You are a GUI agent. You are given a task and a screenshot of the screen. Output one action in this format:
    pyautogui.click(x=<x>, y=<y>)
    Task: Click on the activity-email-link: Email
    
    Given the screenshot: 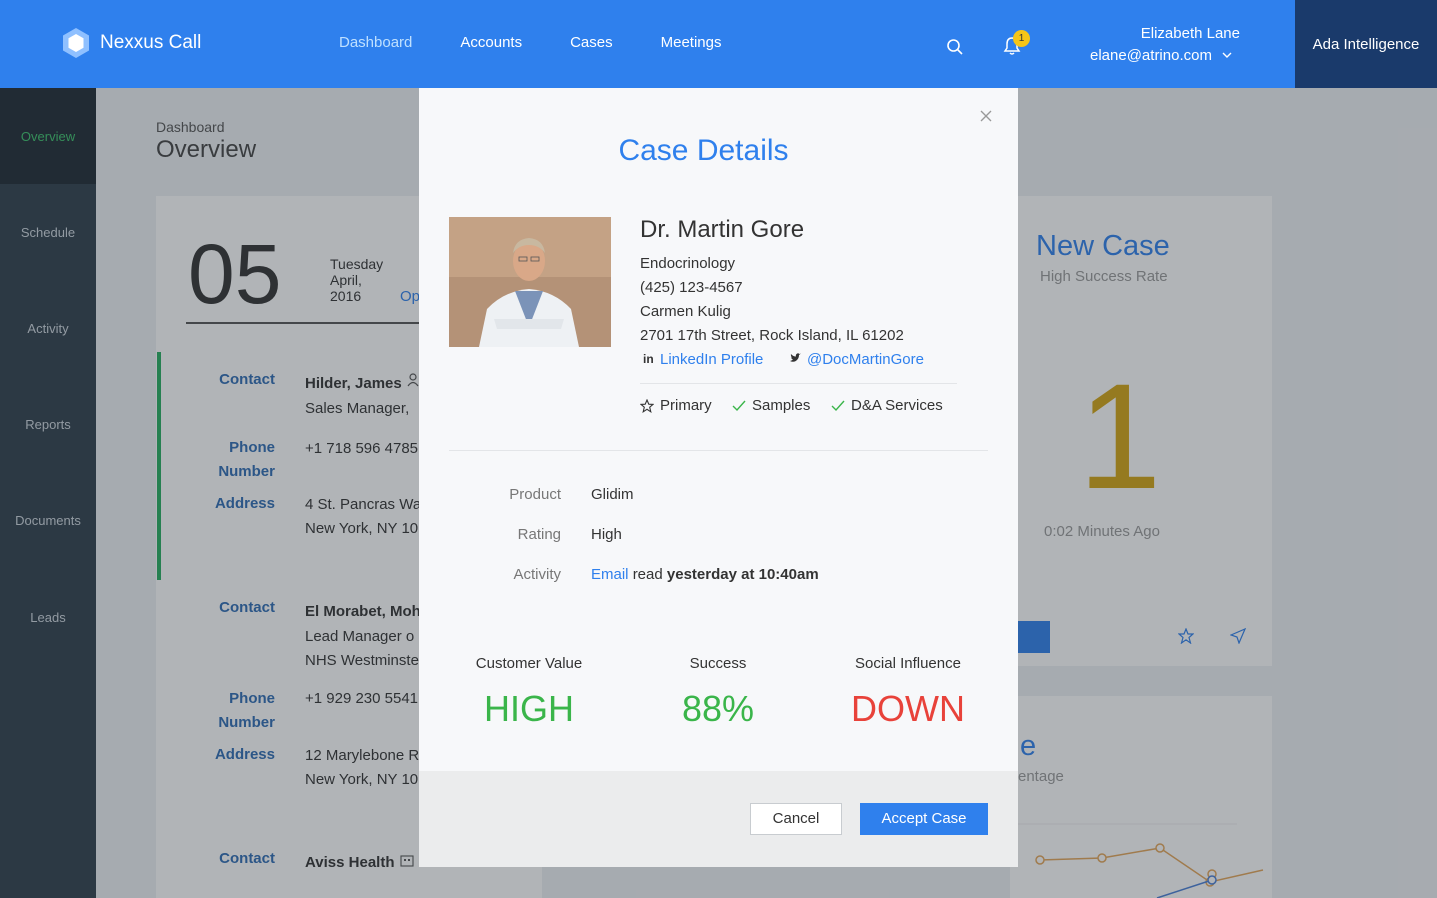 What is the action you would take?
    pyautogui.click(x=610, y=574)
    